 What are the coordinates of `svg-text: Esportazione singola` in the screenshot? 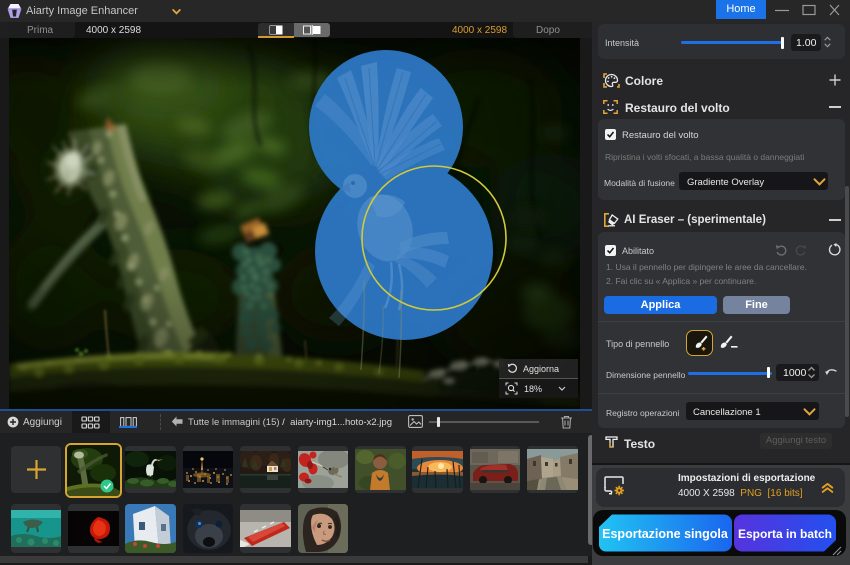 It's located at (665, 534).